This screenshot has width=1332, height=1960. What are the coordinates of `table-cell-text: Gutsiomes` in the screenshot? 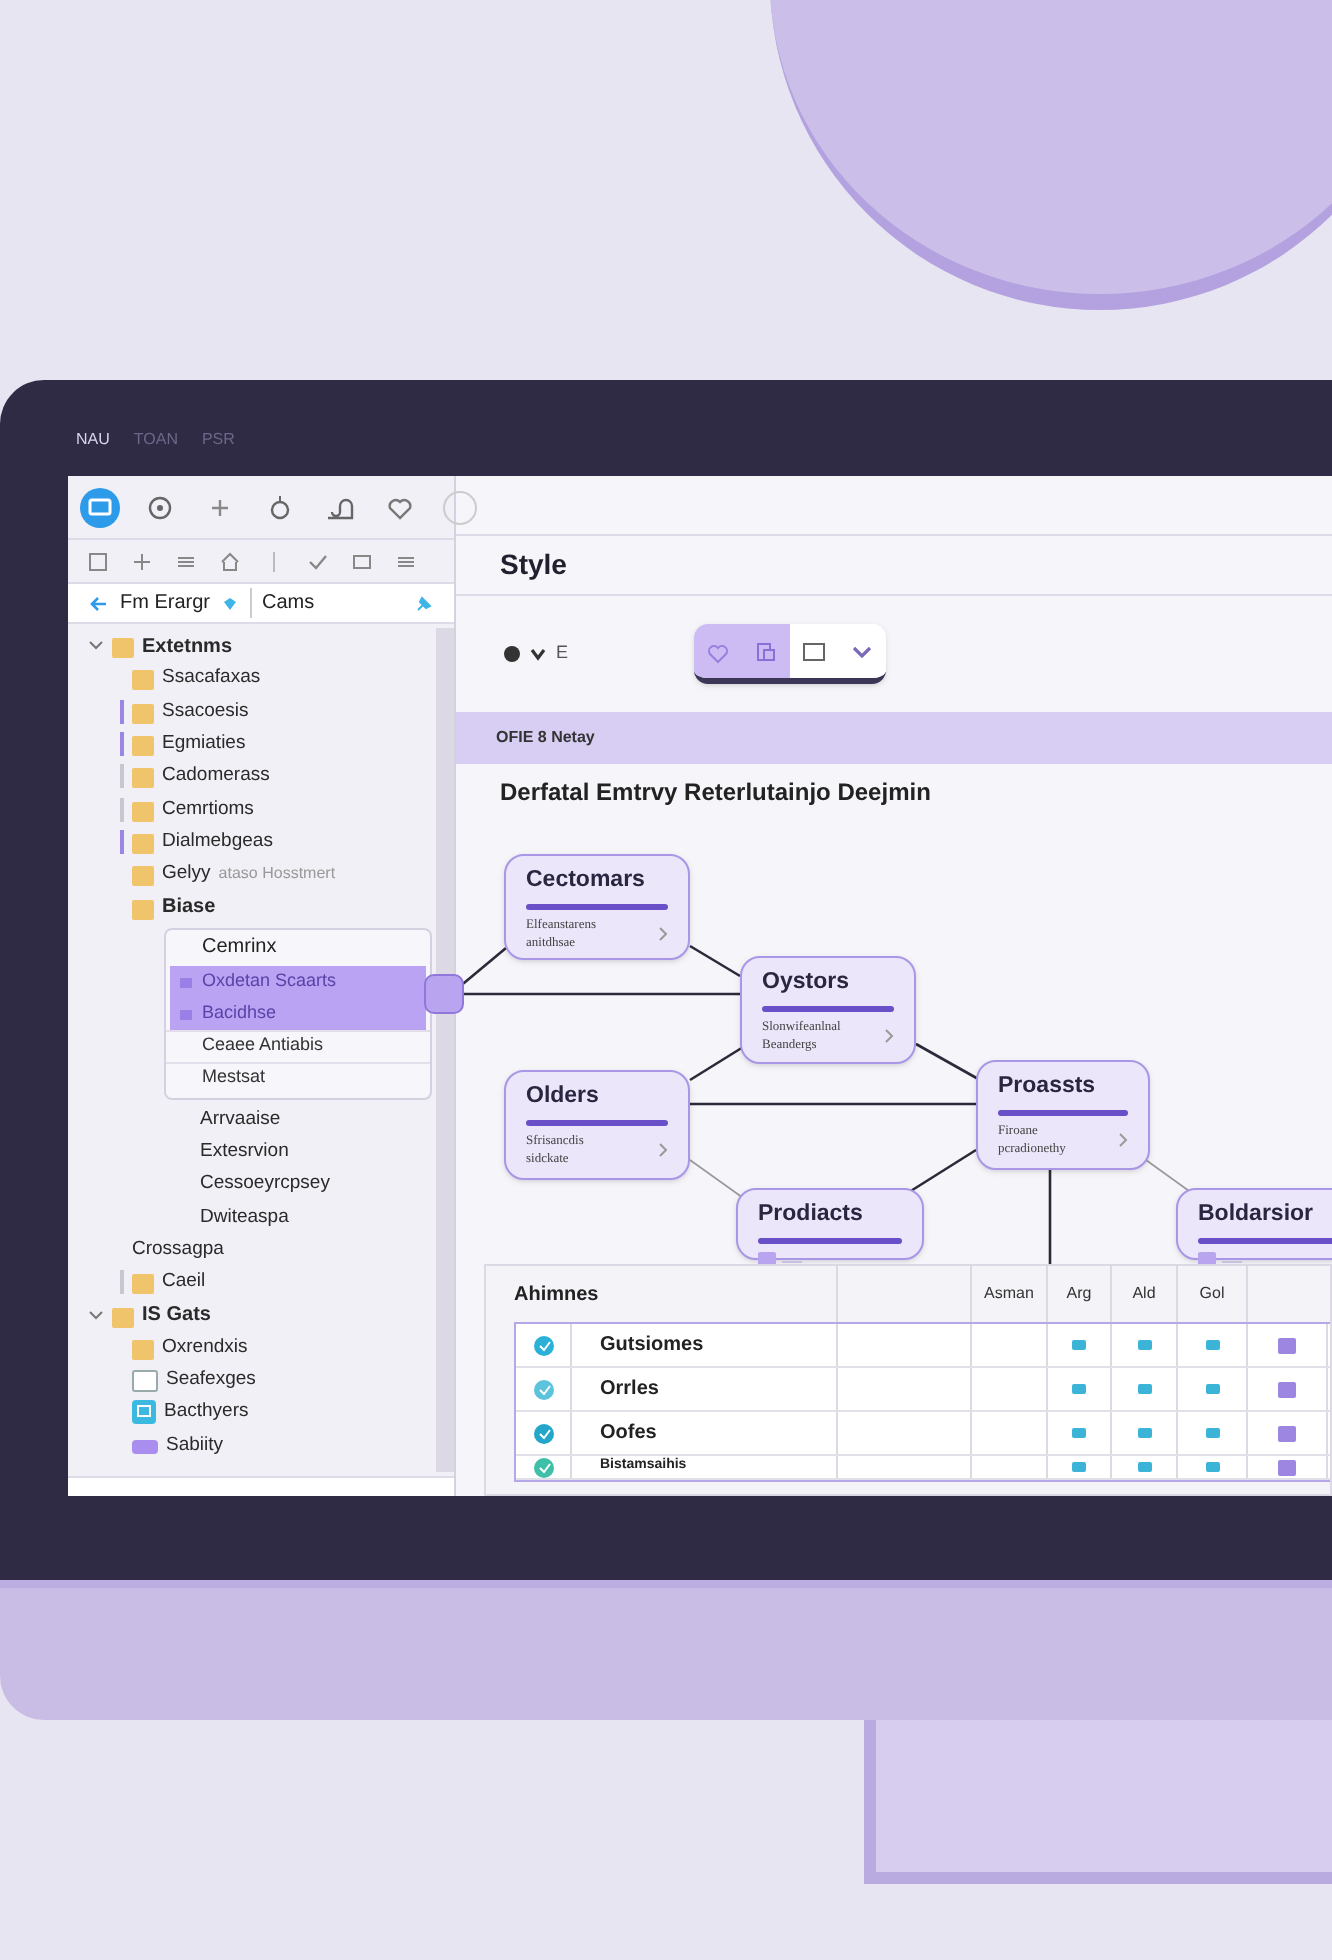 It's located at (652, 1346).